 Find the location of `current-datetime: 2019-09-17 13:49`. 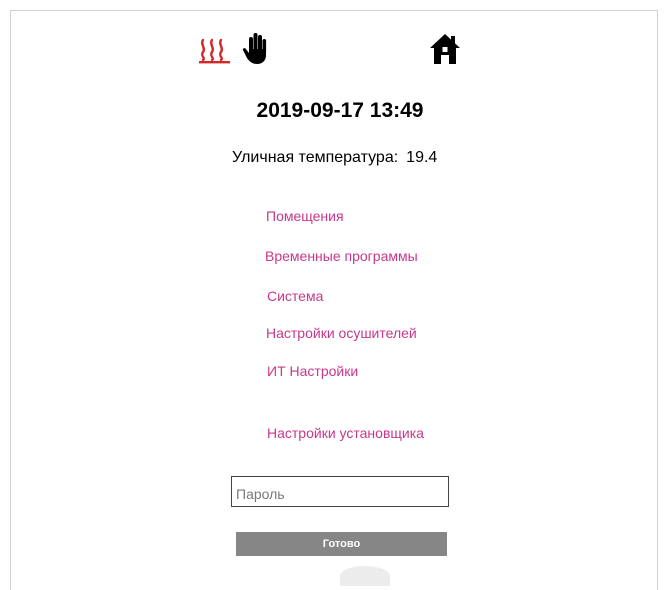

current-datetime: 2019-09-17 13:49 is located at coordinates (340, 110).